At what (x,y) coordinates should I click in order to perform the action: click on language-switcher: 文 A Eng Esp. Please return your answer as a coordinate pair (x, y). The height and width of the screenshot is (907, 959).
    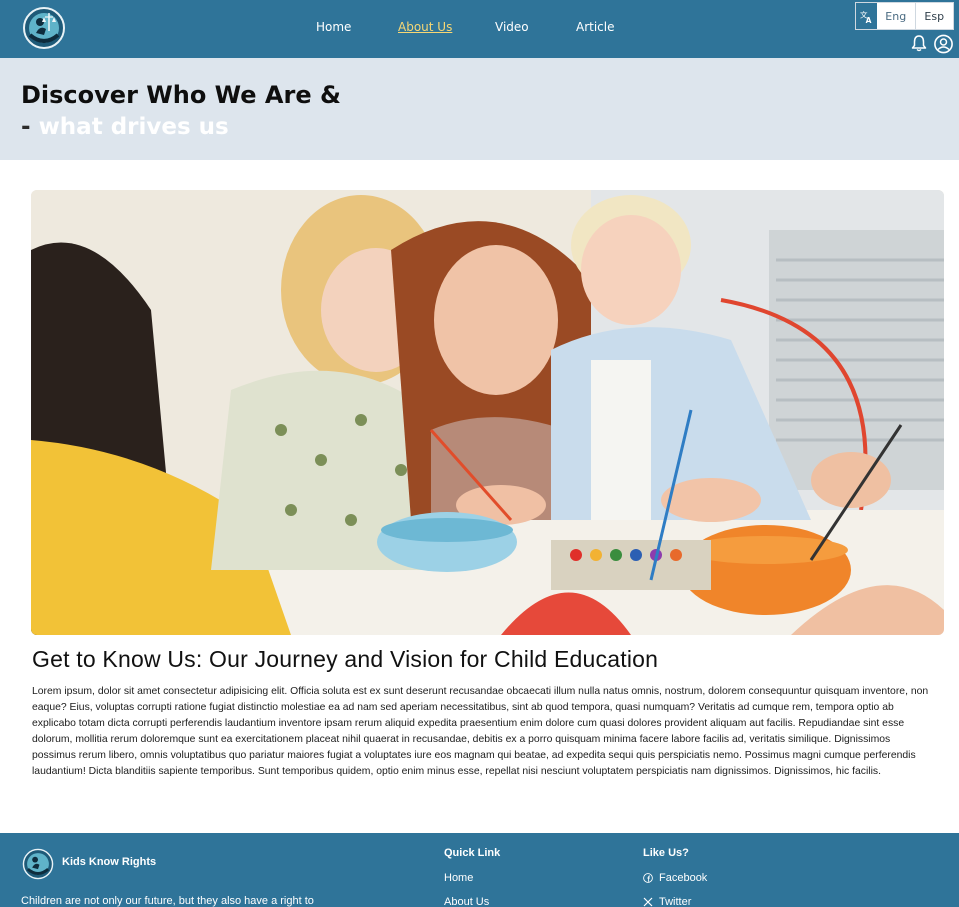
    Looking at the image, I should click on (904, 16).